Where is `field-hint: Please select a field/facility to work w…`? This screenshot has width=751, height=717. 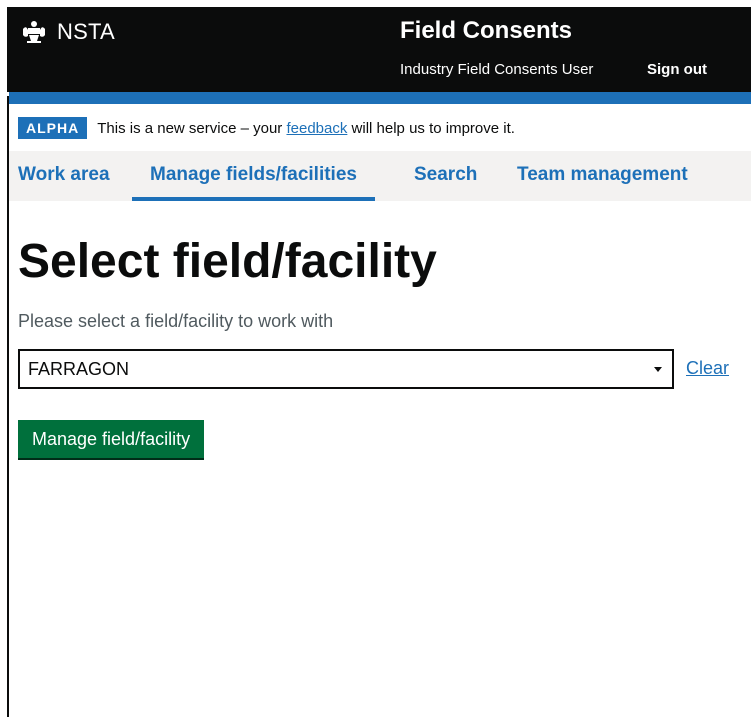
field-hint: Please select a field/facility to work w… is located at coordinates (176, 321).